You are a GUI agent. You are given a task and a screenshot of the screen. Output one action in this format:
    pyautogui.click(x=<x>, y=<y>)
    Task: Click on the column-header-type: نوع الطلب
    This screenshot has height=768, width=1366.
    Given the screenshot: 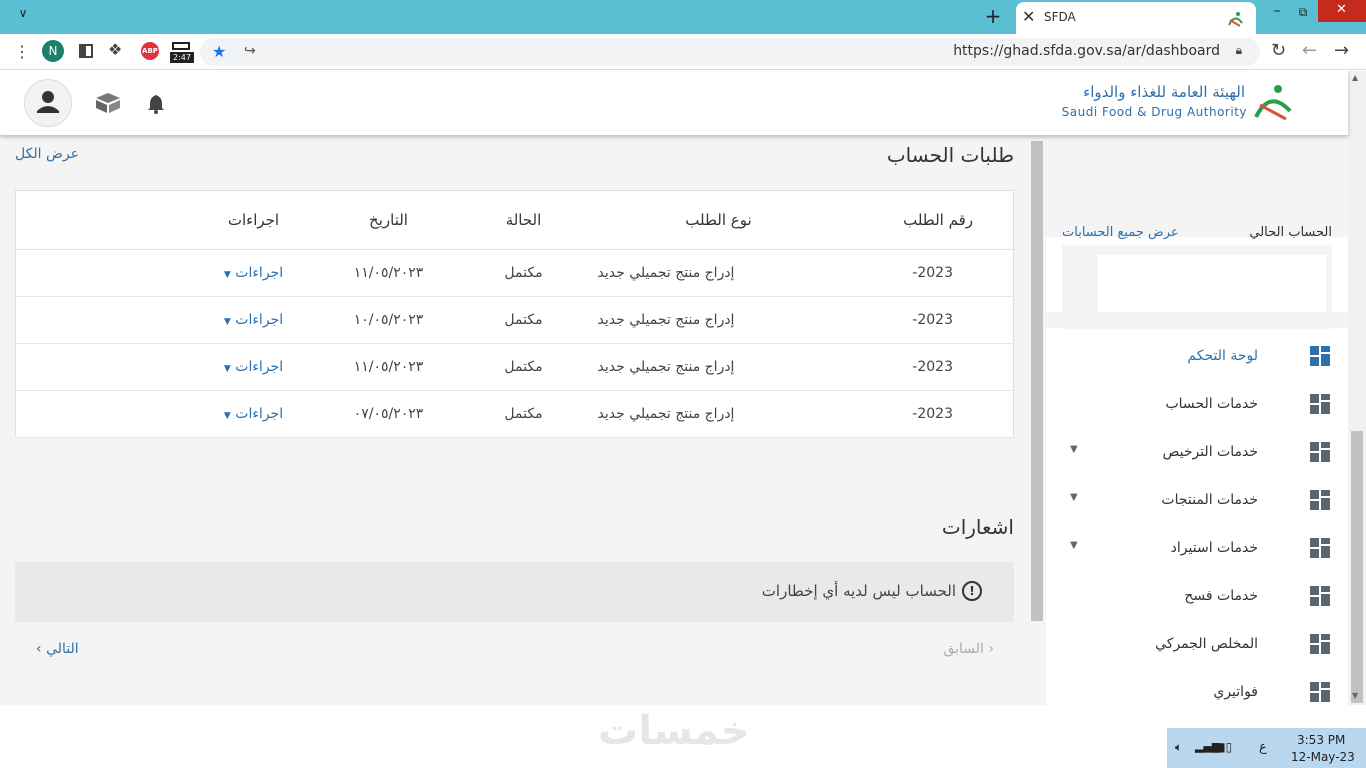 What is the action you would take?
    pyautogui.click(x=718, y=220)
    